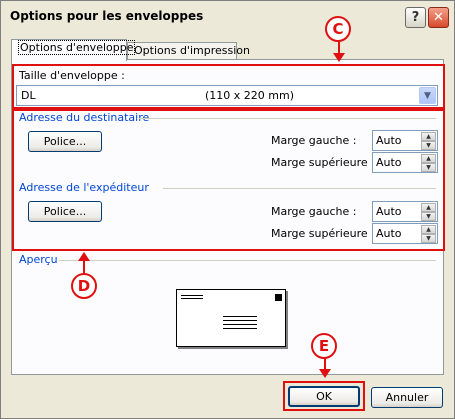 The image size is (455, 419). I want to click on title-bar: Options pour les enveloppes ? ✕, so click(227, 15).